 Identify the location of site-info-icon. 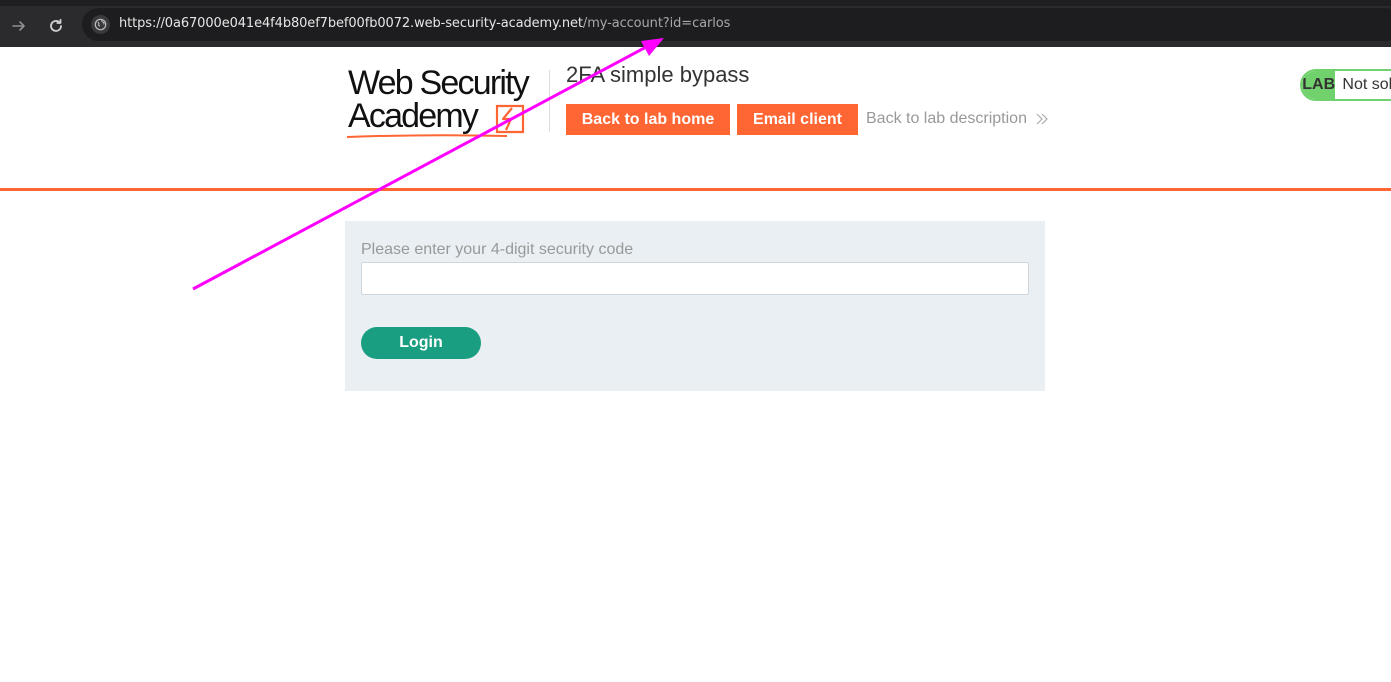
(100, 24).